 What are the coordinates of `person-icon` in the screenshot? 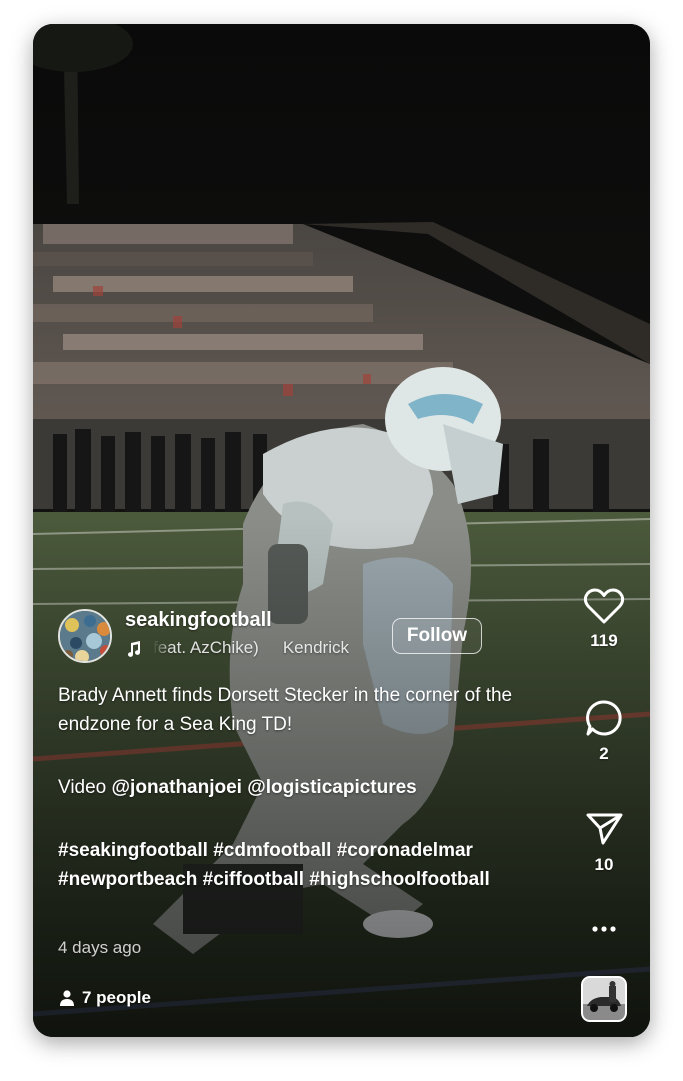 It's located at (67, 998).